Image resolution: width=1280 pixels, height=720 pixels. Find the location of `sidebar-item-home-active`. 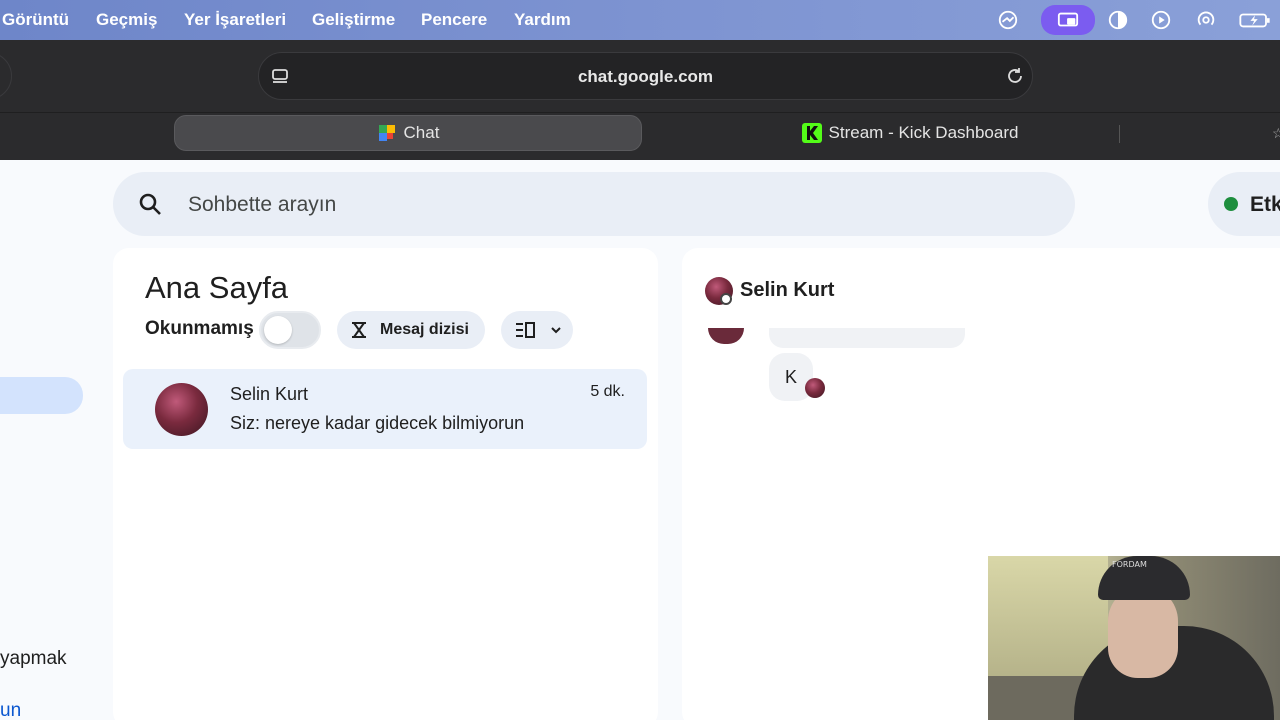

sidebar-item-home-active is located at coordinates (41, 395).